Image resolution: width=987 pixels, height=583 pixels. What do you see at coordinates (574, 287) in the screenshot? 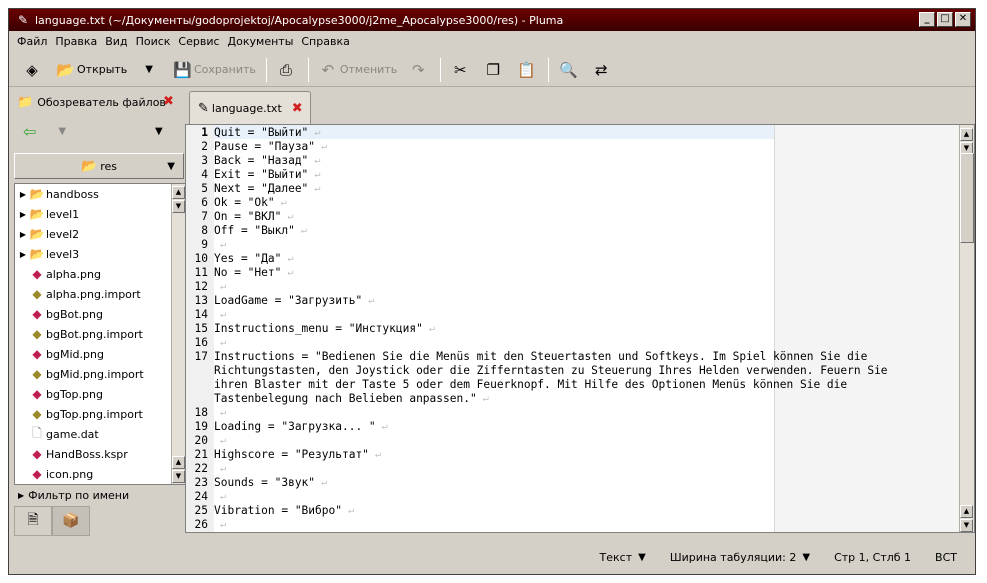
I see `code-line: 12 ↵` at bounding box center [574, 287].